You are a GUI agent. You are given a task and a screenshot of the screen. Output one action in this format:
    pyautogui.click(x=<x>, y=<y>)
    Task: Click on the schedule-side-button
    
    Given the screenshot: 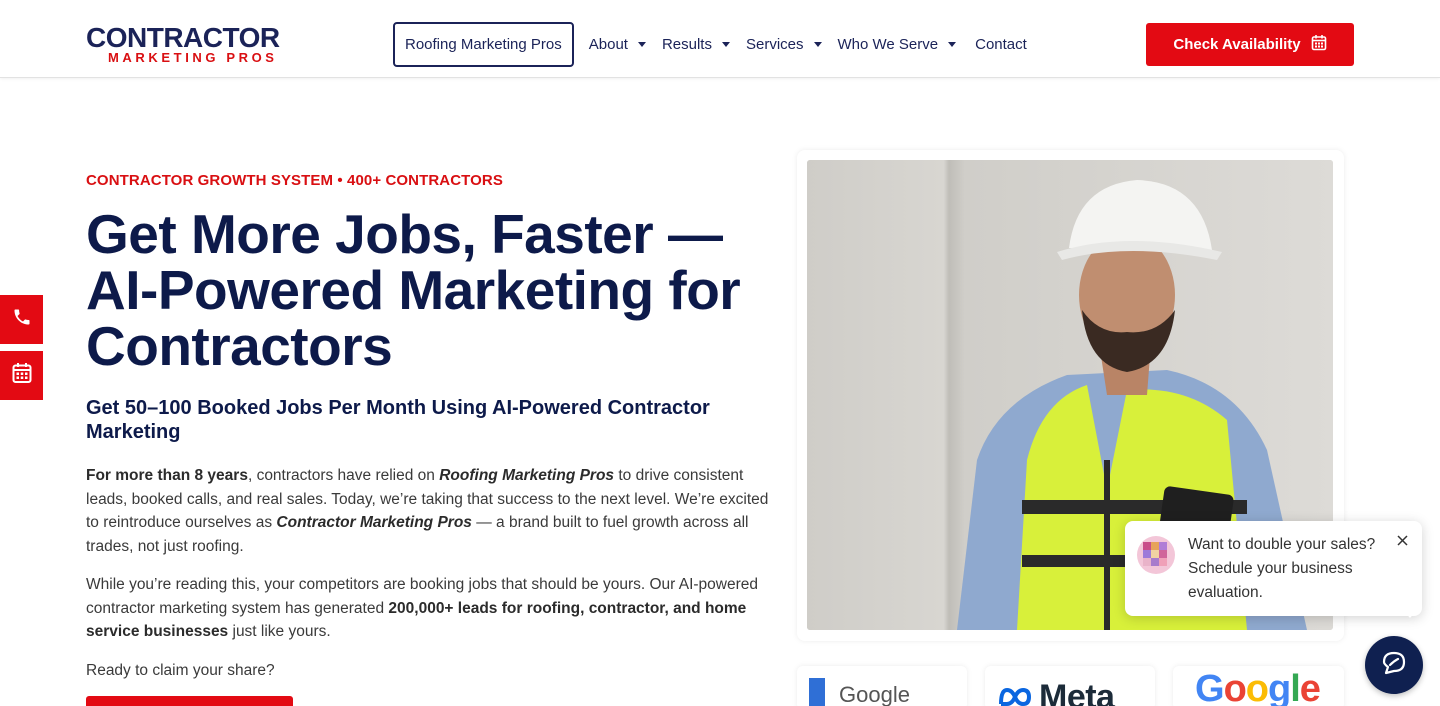 What is the action you would take?
    pyautogui.click(x=21, y=375)
    